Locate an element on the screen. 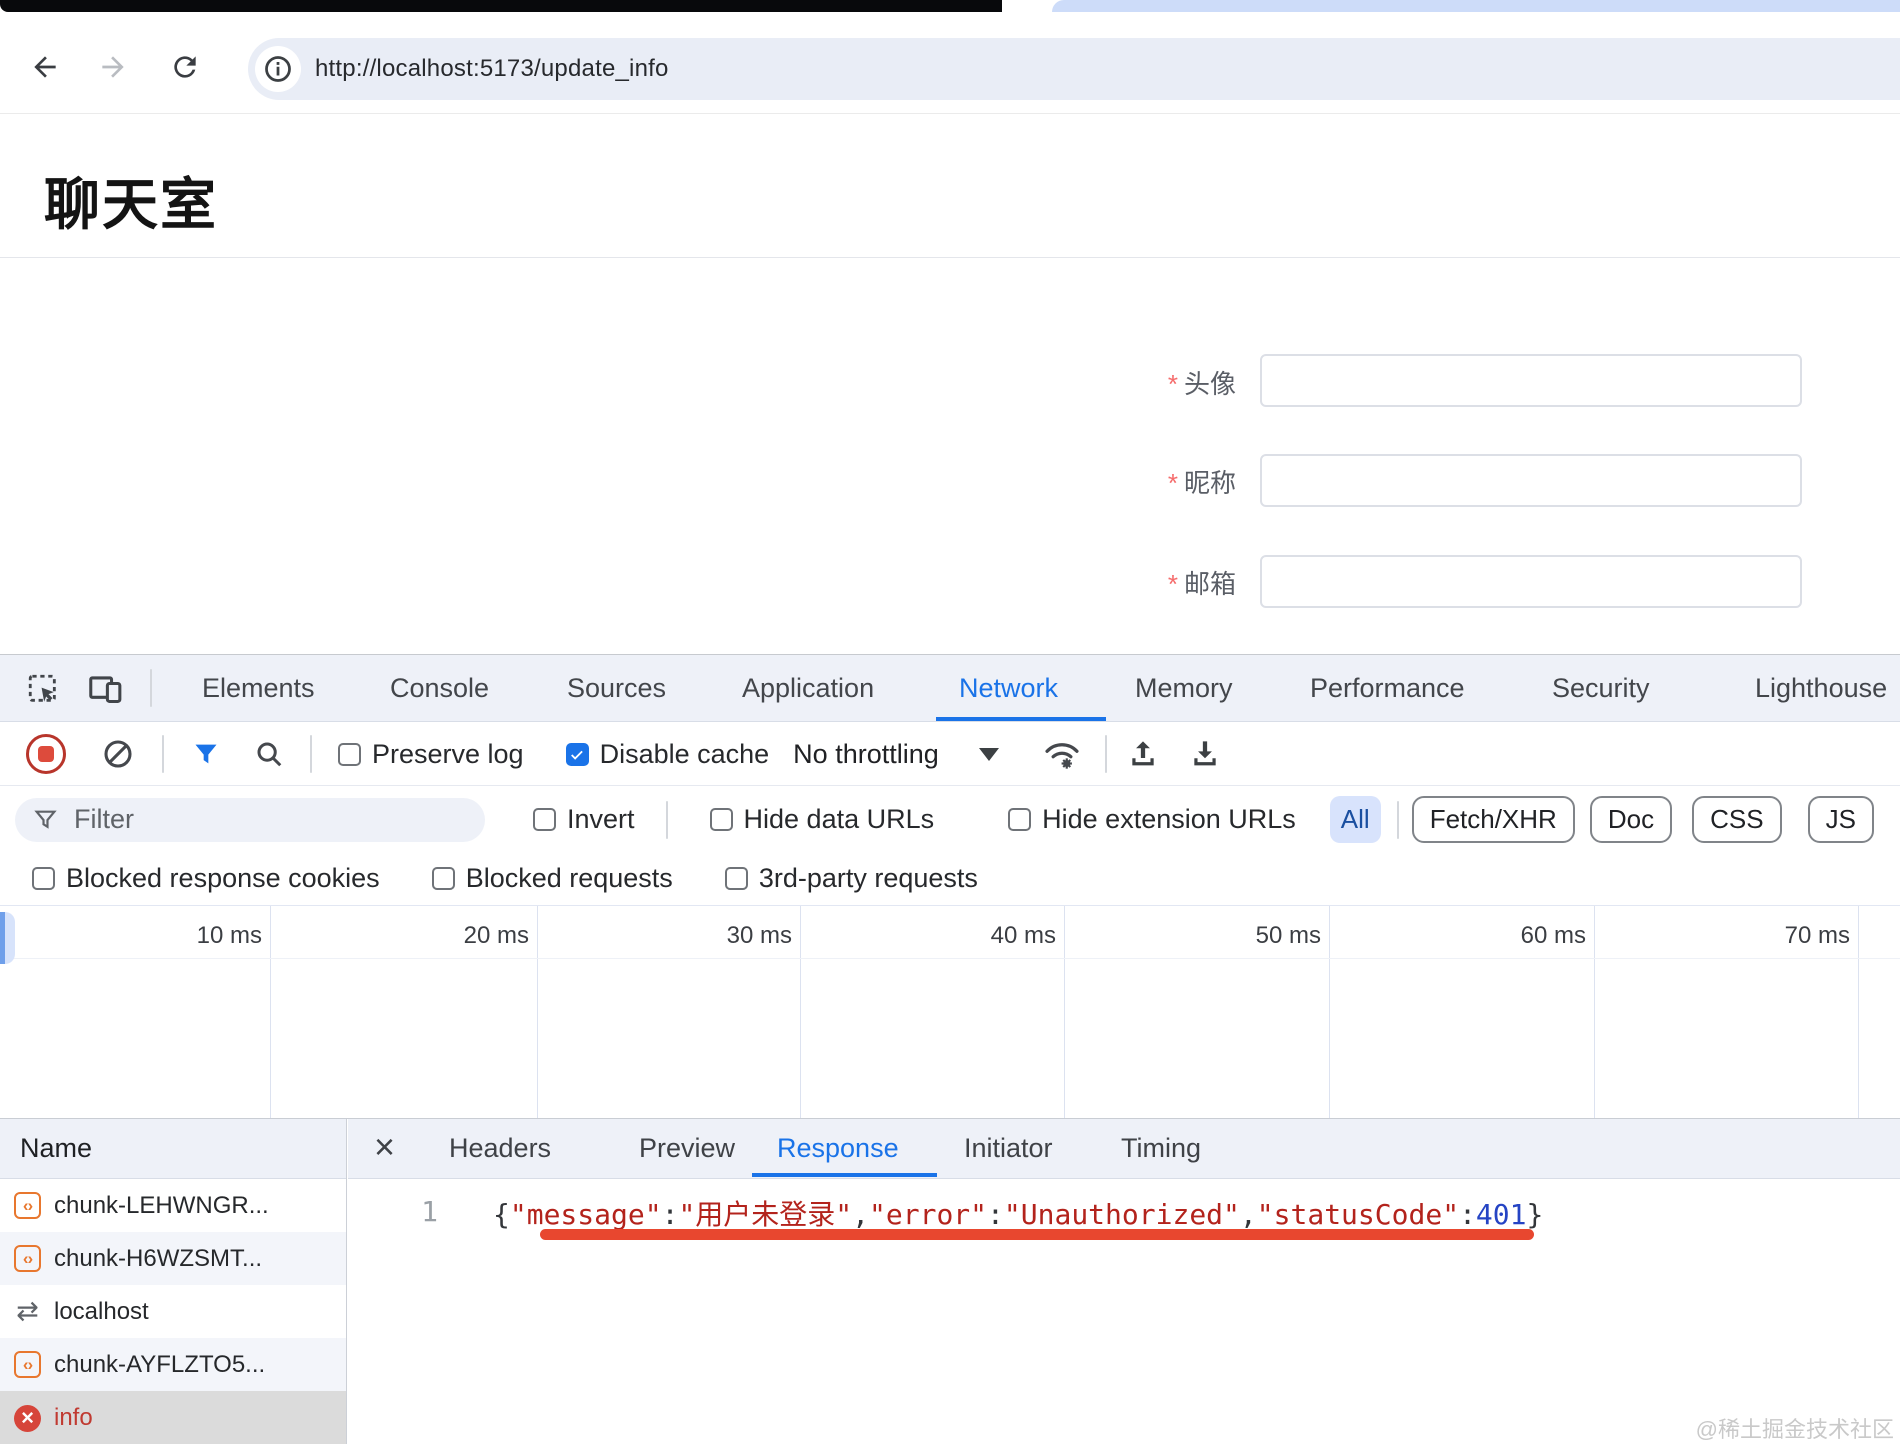 The image size is (1900, 1444). third-party-requests-option: 3rd-party requests is located at coordinates (851, 878).